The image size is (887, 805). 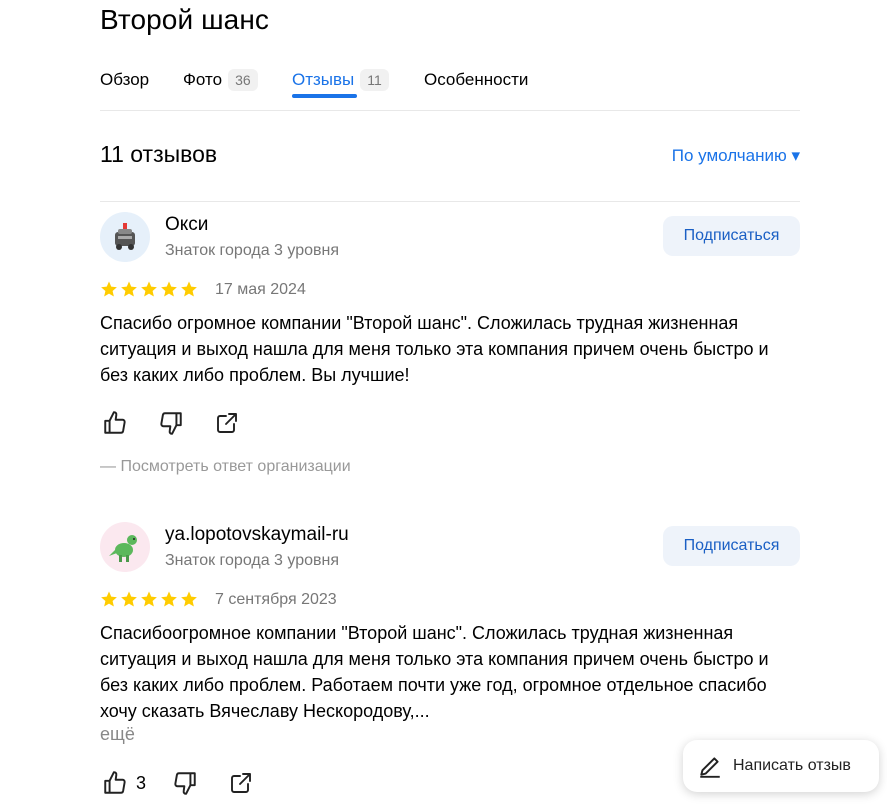 What do you see at coordinates (184, 19) in the screenshot?
I see `page-title: Второй шанс` at bounding box center [184, 19].